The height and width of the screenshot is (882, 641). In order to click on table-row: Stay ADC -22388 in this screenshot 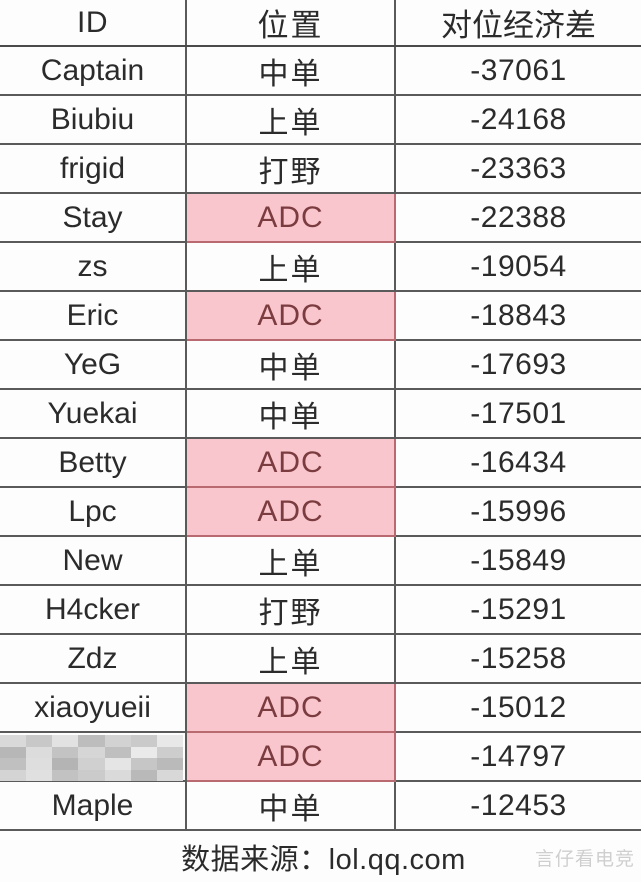, I will do `click(320, 218)`.